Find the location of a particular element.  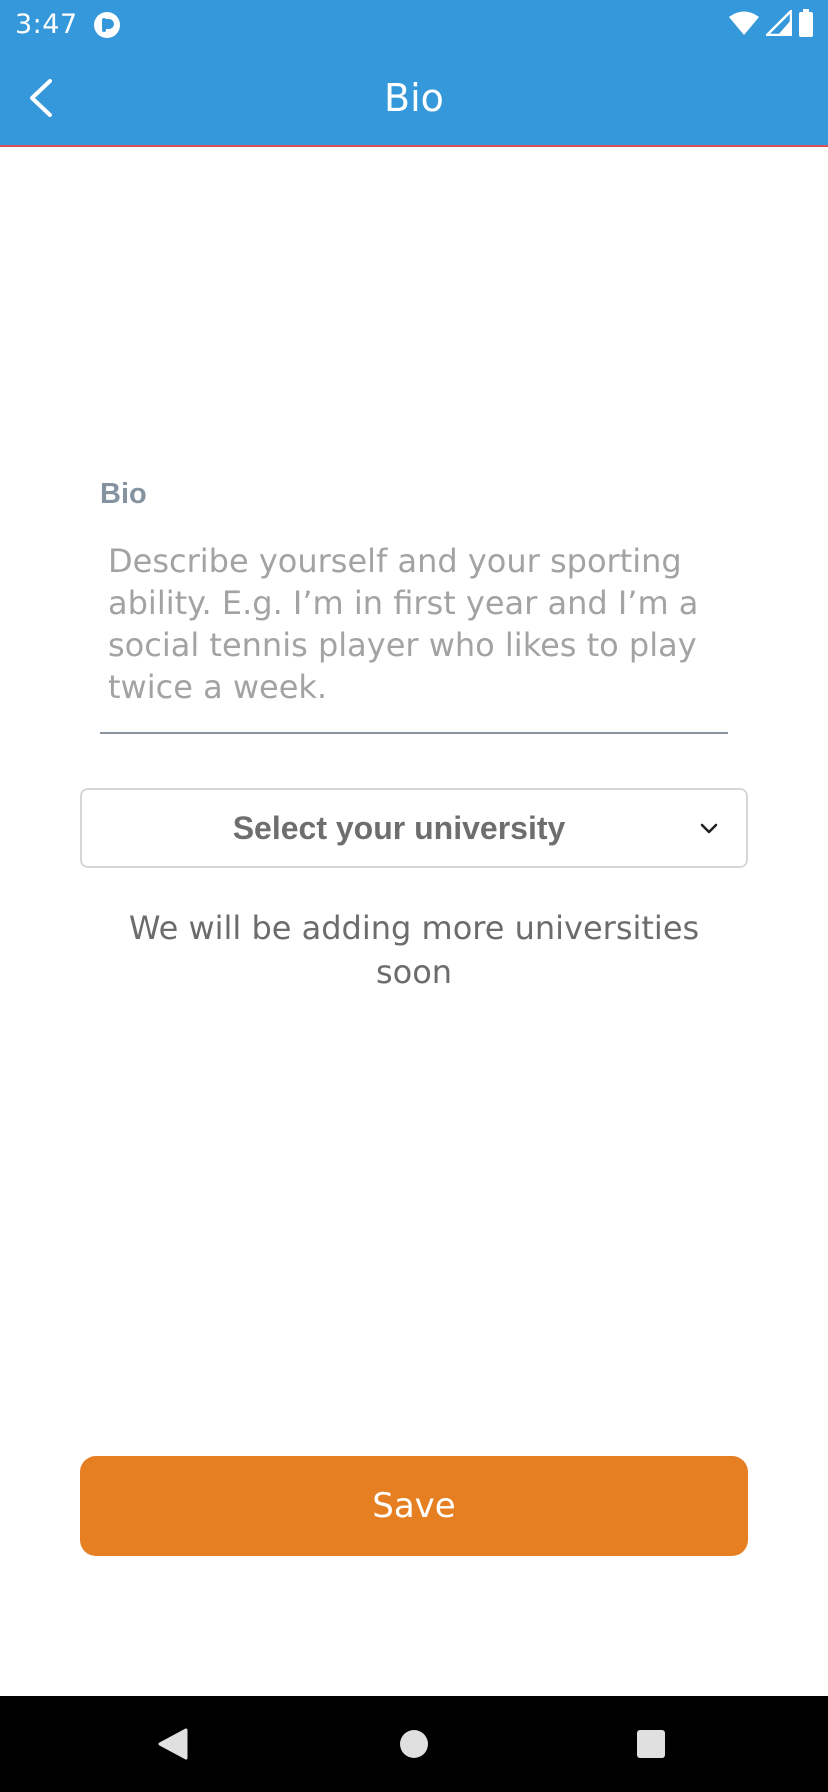

app-bar: Bio is located at coordinates (414, 98).